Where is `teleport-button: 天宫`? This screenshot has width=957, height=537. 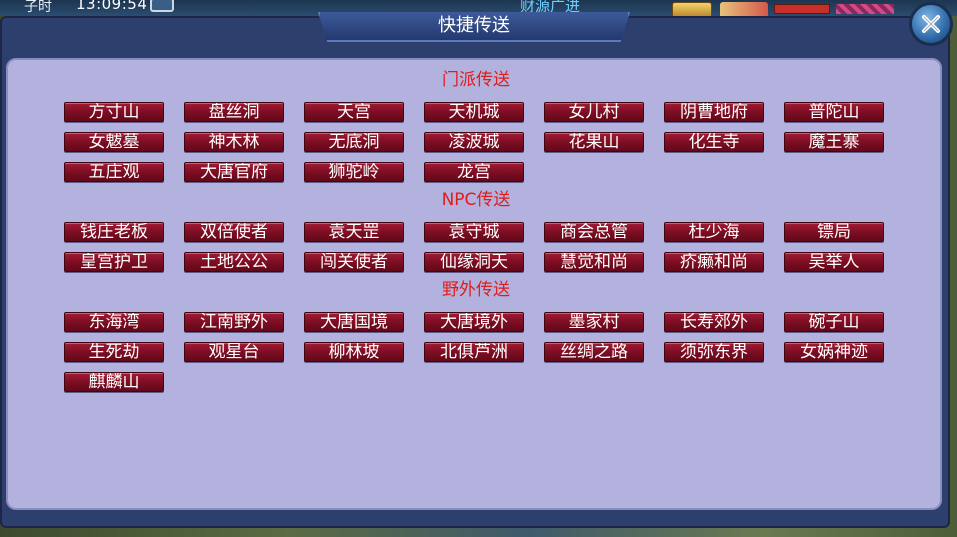 teleport-button: 天宫 is located at coordinates (354, 112).